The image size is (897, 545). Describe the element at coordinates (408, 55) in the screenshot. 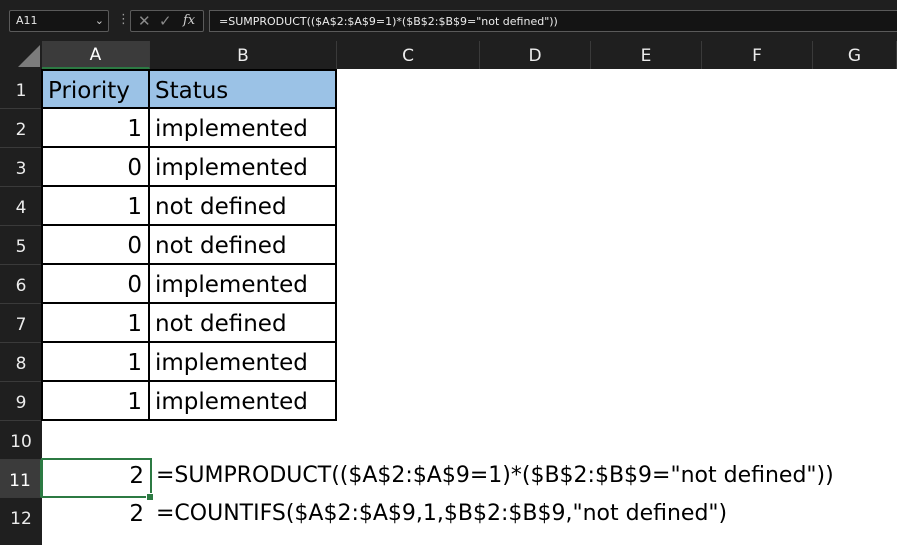

I see `column-header-c: C` at that location.